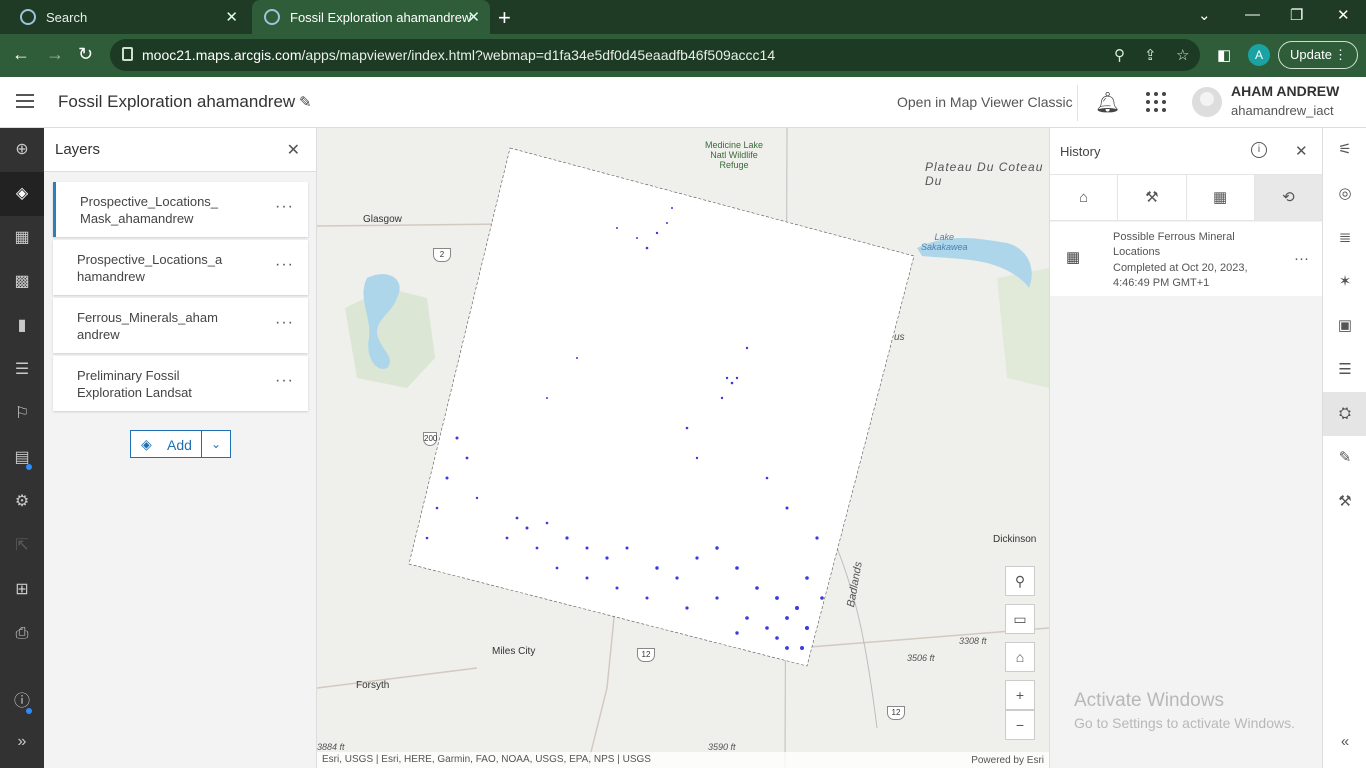 This screenshot has height=768, width=1366. I want to click on side-panel-icon: ◧, so click(1224, 55).